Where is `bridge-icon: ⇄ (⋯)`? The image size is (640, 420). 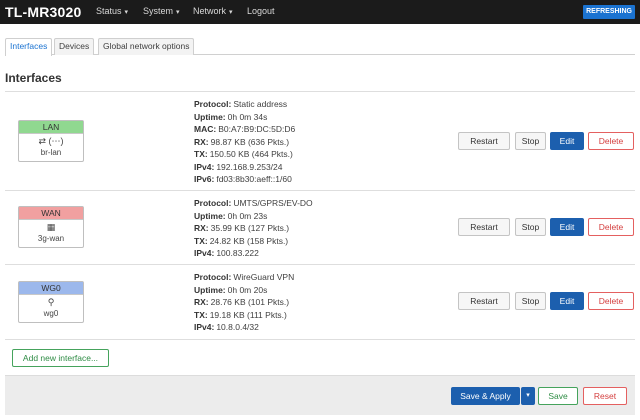 bridge-icon: ⇄ (⋯) is located at coordinates (51, 141).